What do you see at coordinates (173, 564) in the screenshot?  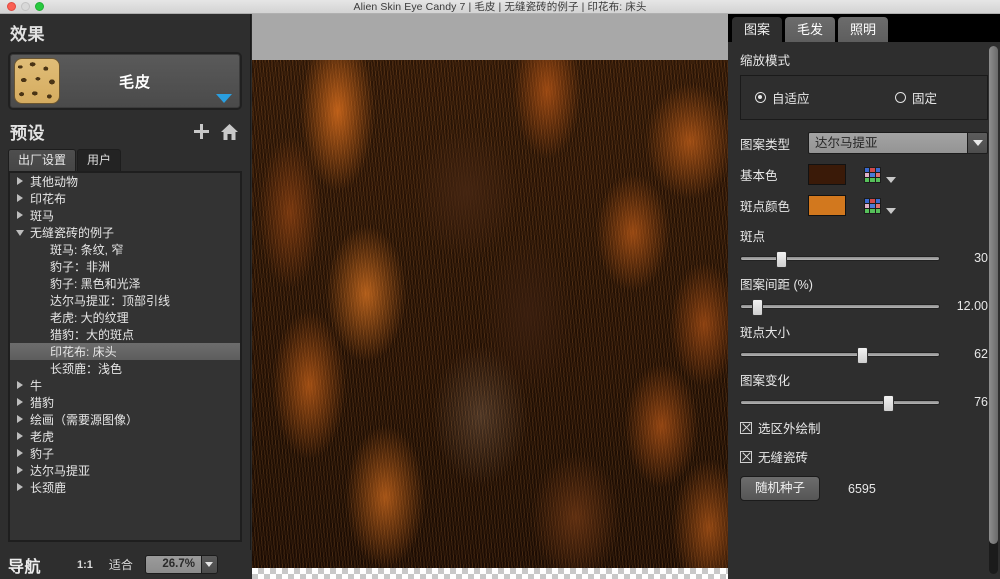 I see `zoom-value: 26.7%` at bounding box center [173, 564].